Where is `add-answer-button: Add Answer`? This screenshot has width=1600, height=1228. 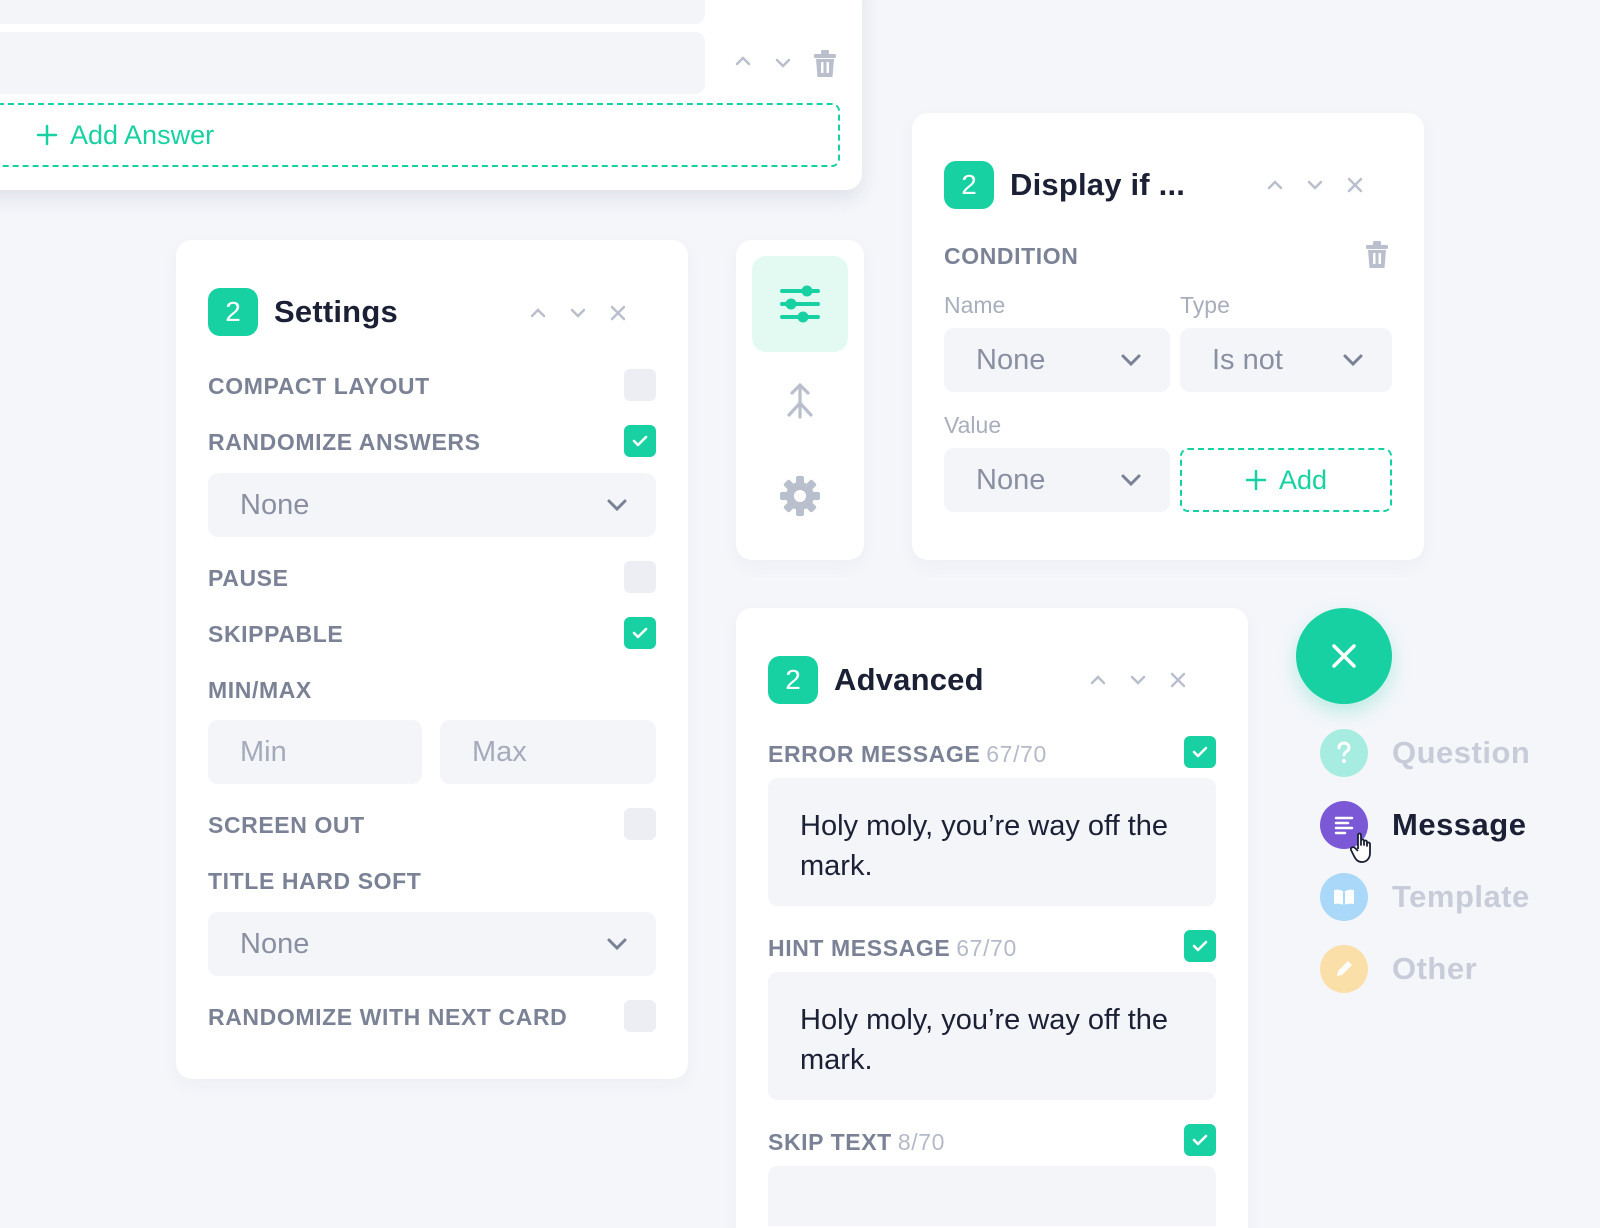 add-answer-button: Add Answer is located at coordinates (420, 135).